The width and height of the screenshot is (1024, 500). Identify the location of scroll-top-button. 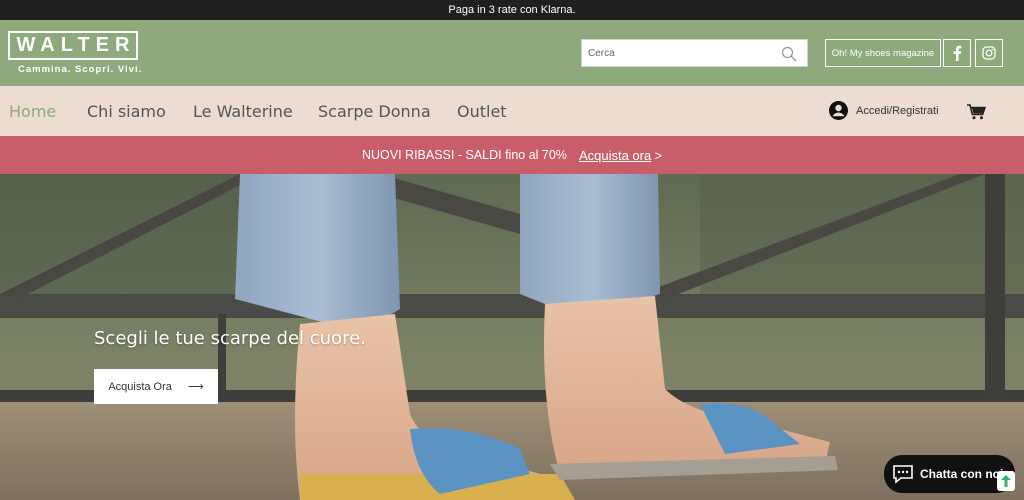
(1006, 481).